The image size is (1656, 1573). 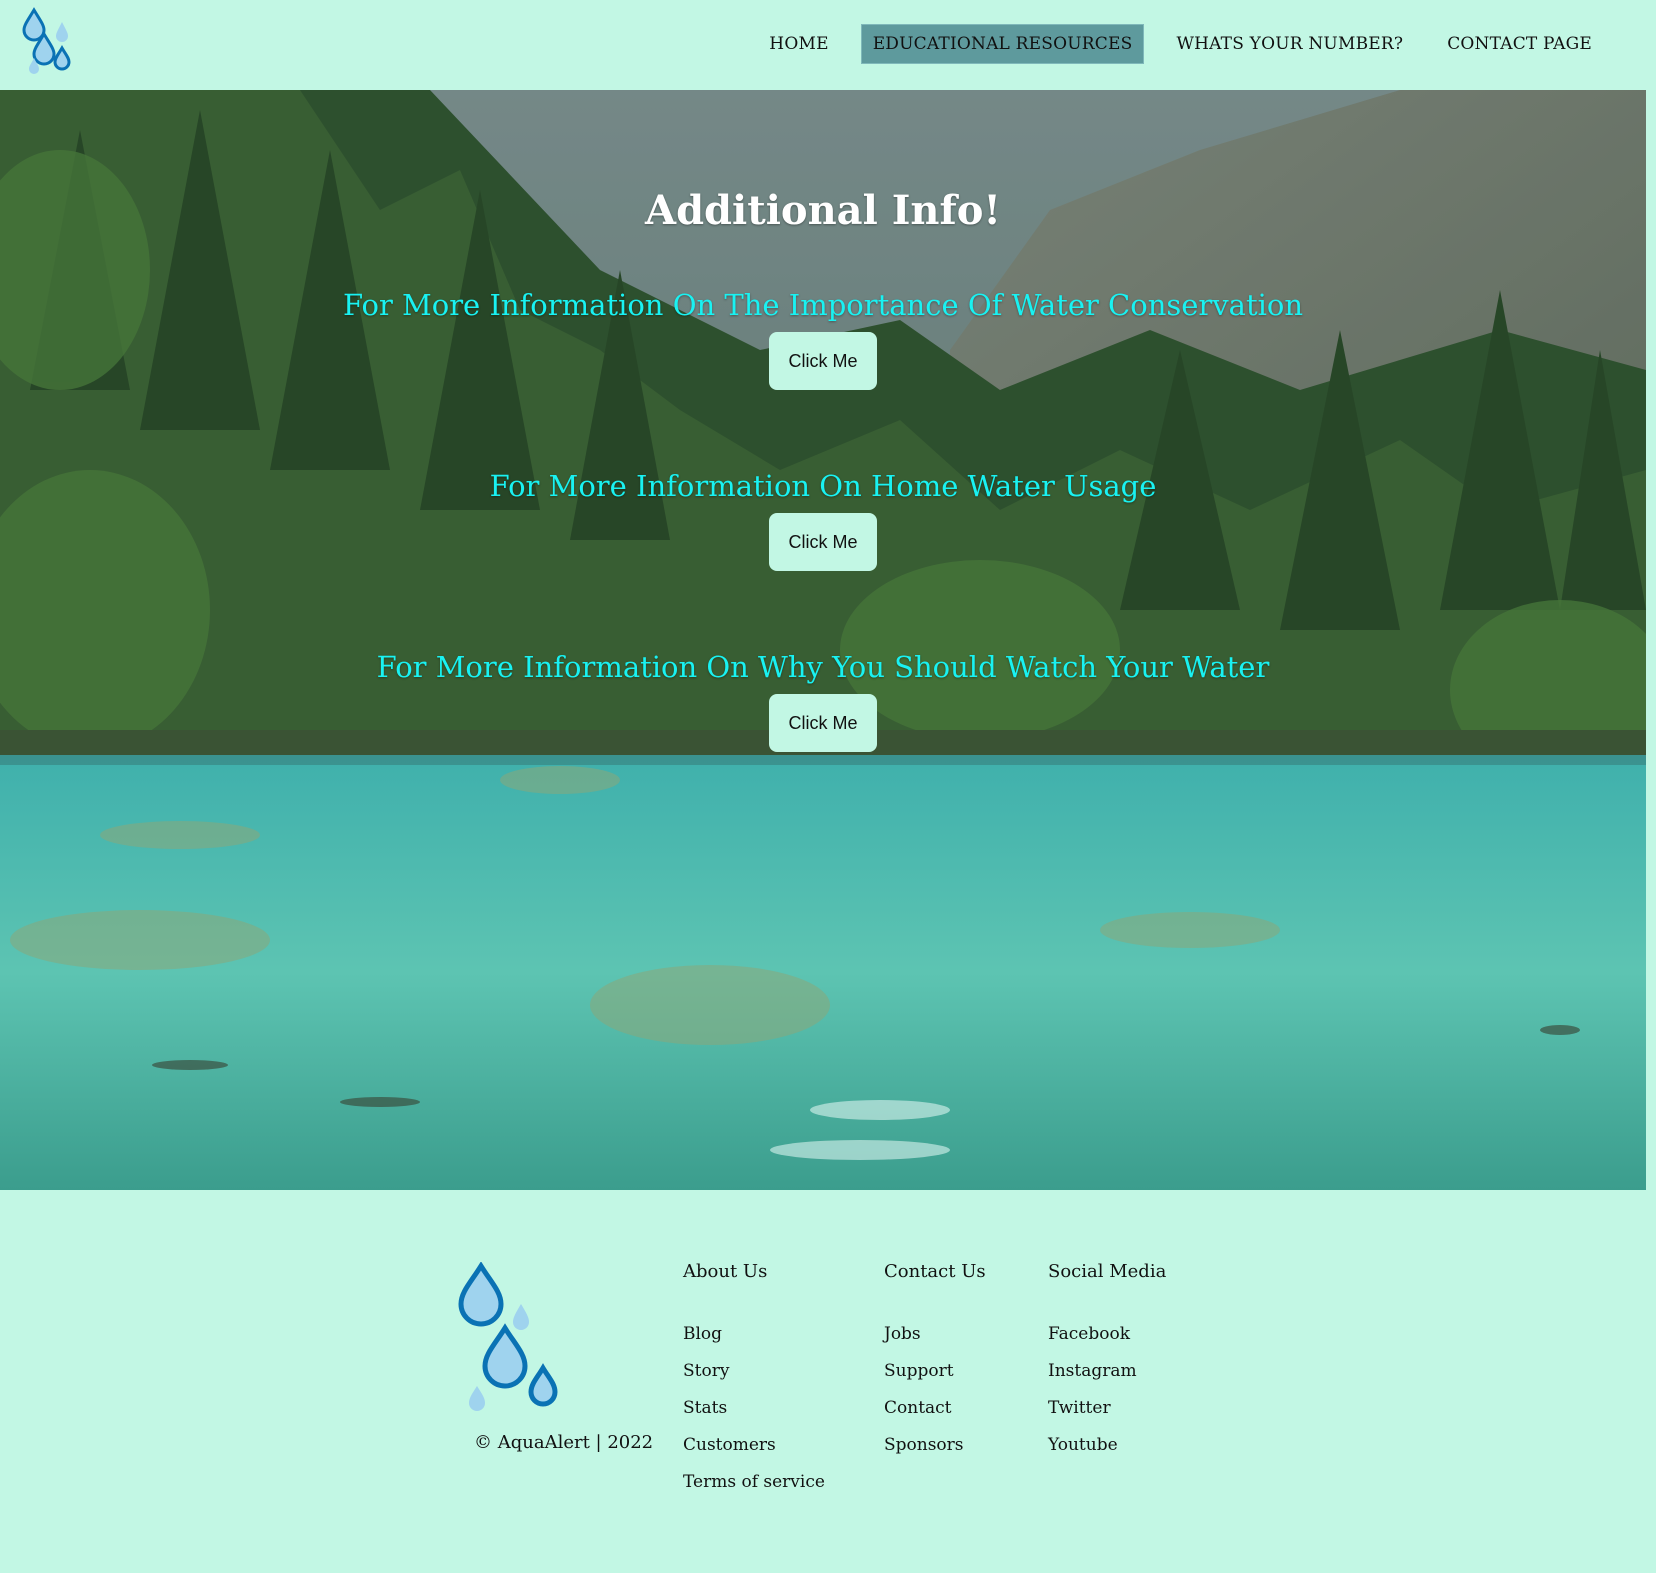 What do you see at coordinates (725, 1271) in the screenshot?
I see `footer-heading-about: About Us` at bounding box center [725, 1271].